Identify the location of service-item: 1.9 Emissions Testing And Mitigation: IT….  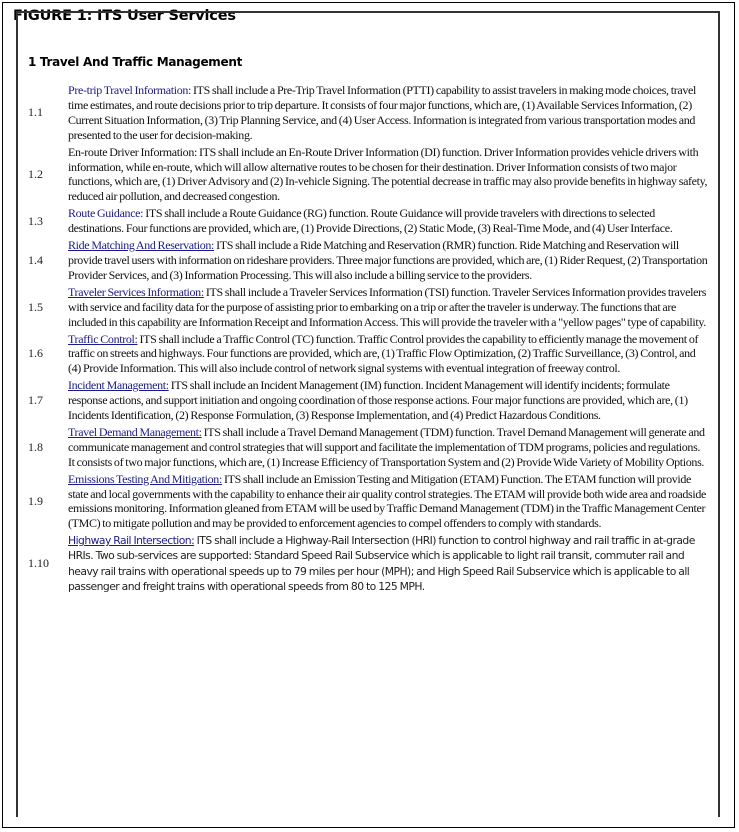
(368, 502).